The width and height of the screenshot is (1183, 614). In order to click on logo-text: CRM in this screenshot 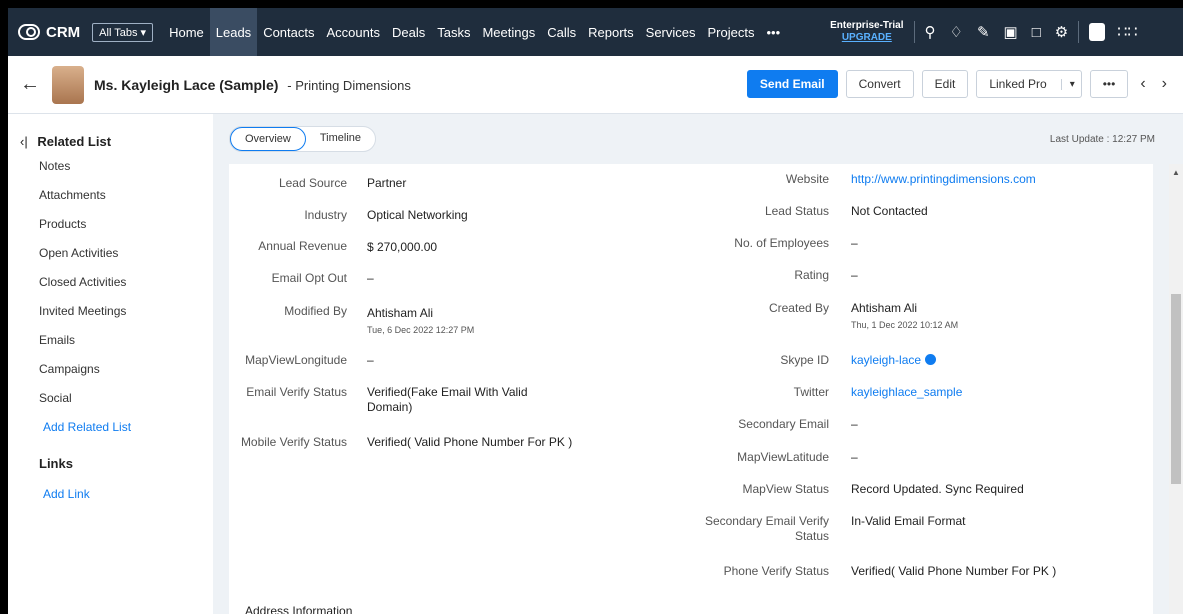, I will do `click(63, 32)`.